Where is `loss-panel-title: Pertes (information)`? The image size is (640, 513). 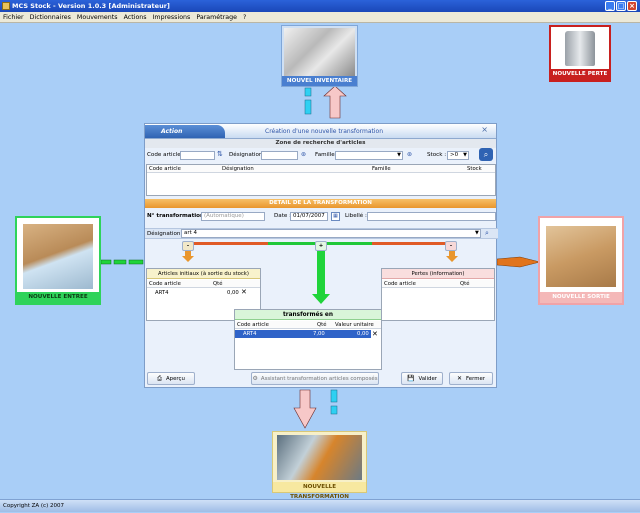
loss-panel-title: Pertes (information) is located at coordinates (438, 274).